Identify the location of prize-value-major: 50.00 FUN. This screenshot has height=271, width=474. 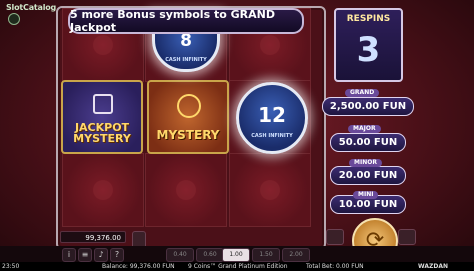
(368, 142).